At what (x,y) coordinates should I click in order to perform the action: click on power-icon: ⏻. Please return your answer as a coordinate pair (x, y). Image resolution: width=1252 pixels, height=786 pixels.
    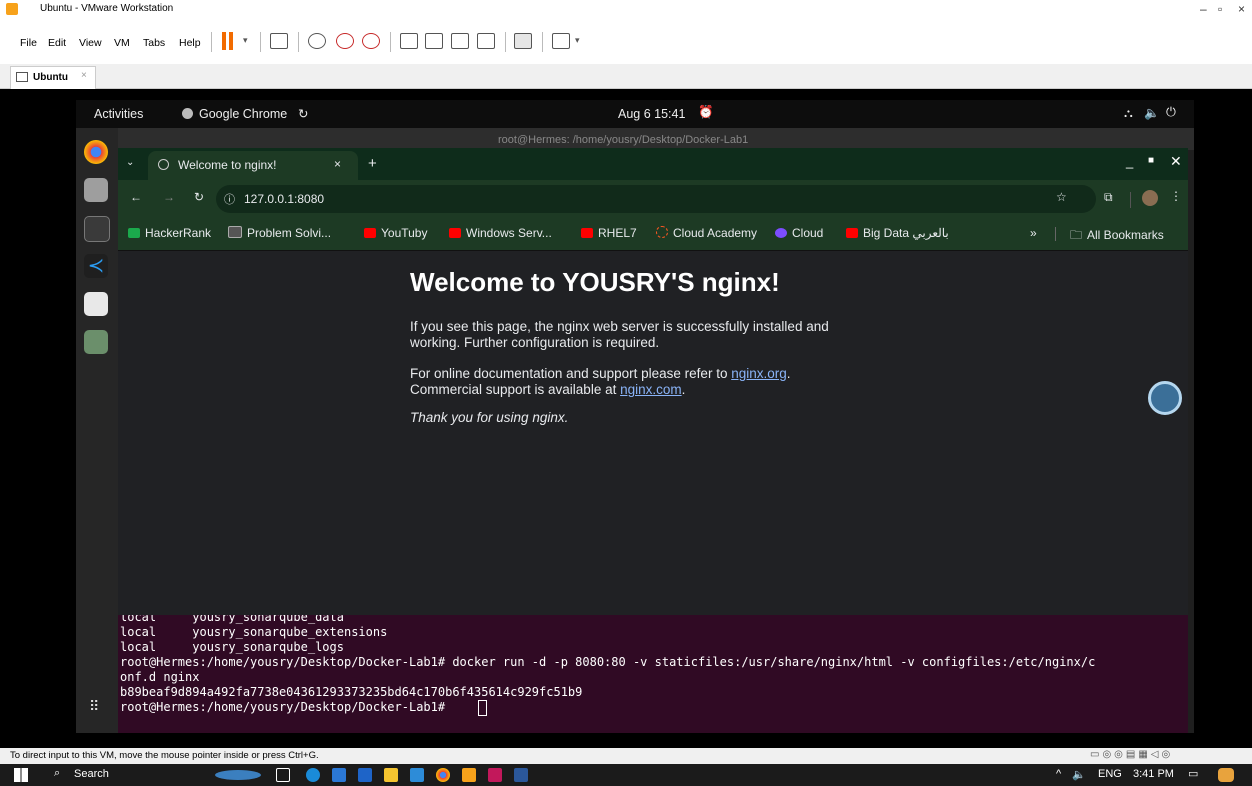
    Looking at the image, I should click on (1171, 112).